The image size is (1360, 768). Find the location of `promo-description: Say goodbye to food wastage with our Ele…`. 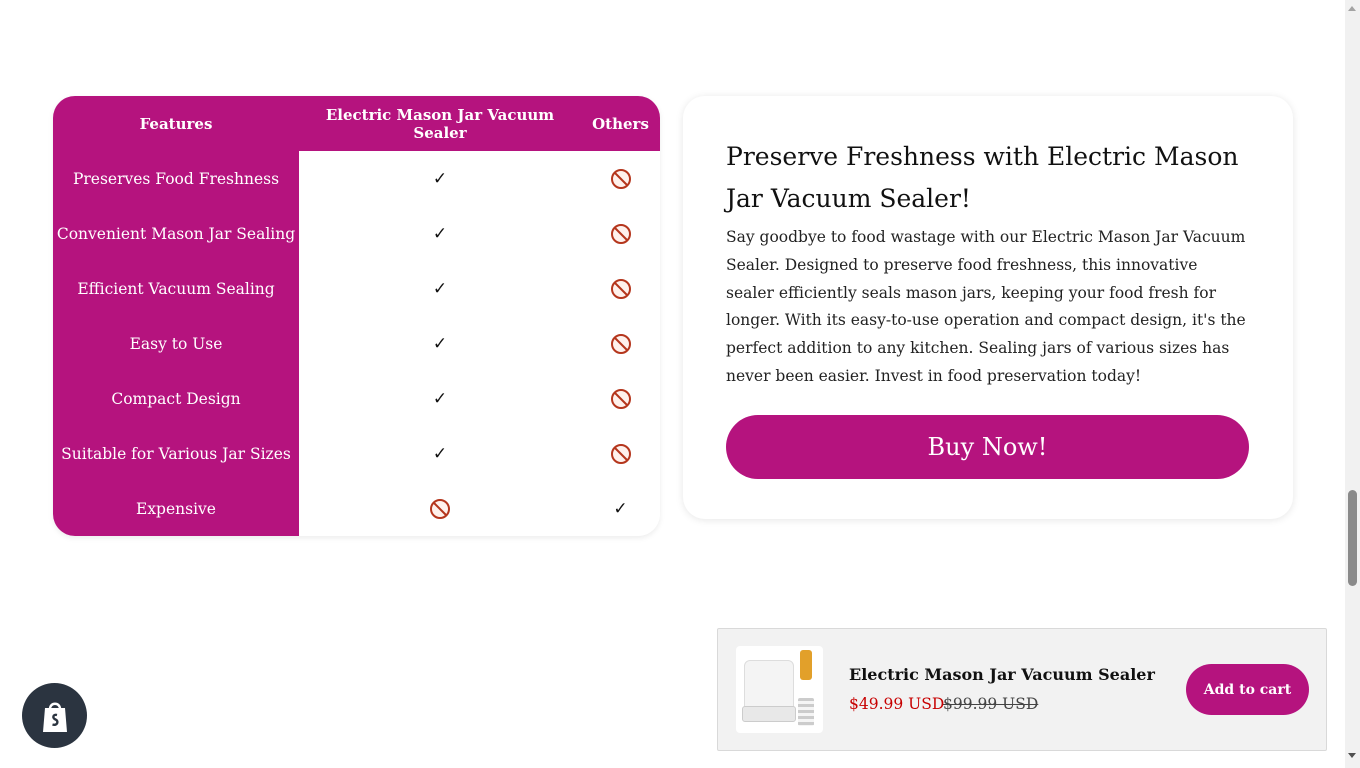

promo-description: Say goodbye to food wastage with our Ele… is located at coordinates (986, 306).